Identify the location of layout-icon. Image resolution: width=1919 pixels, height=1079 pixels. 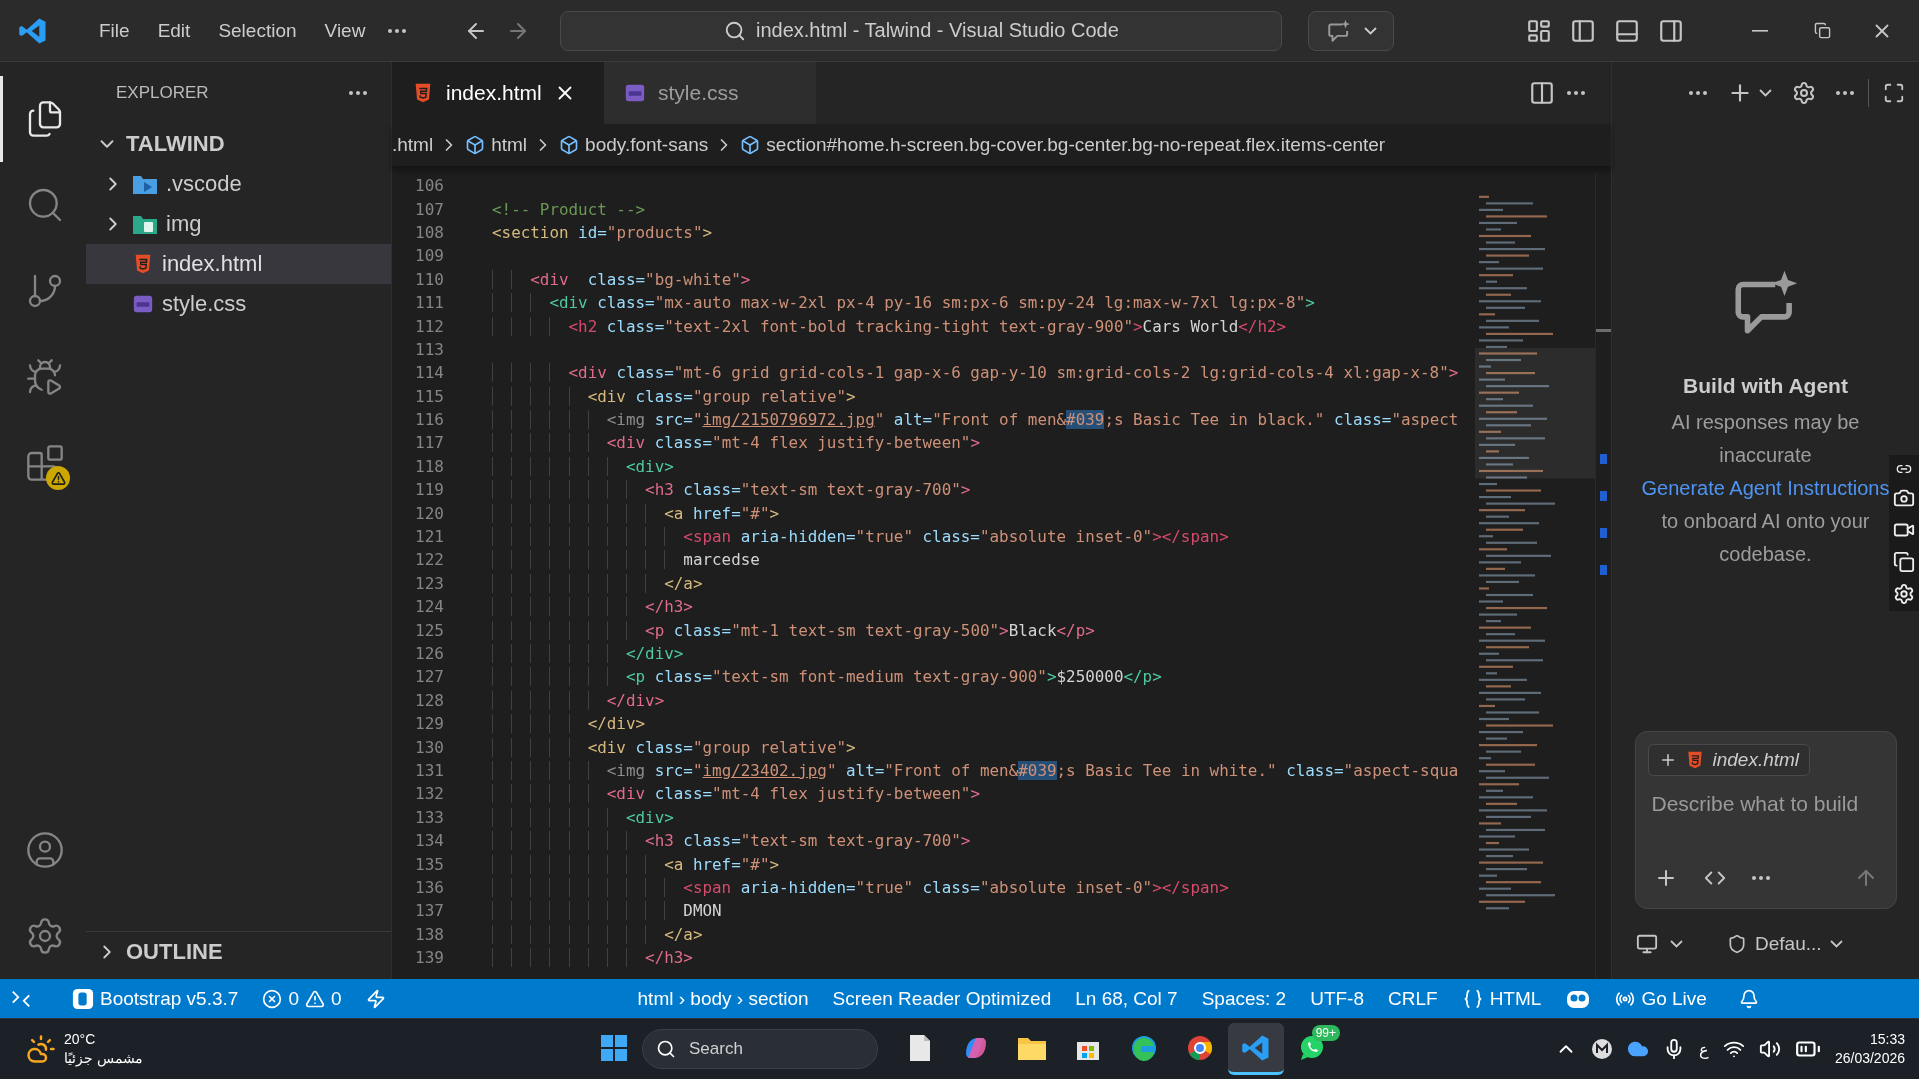
(1539, 30).